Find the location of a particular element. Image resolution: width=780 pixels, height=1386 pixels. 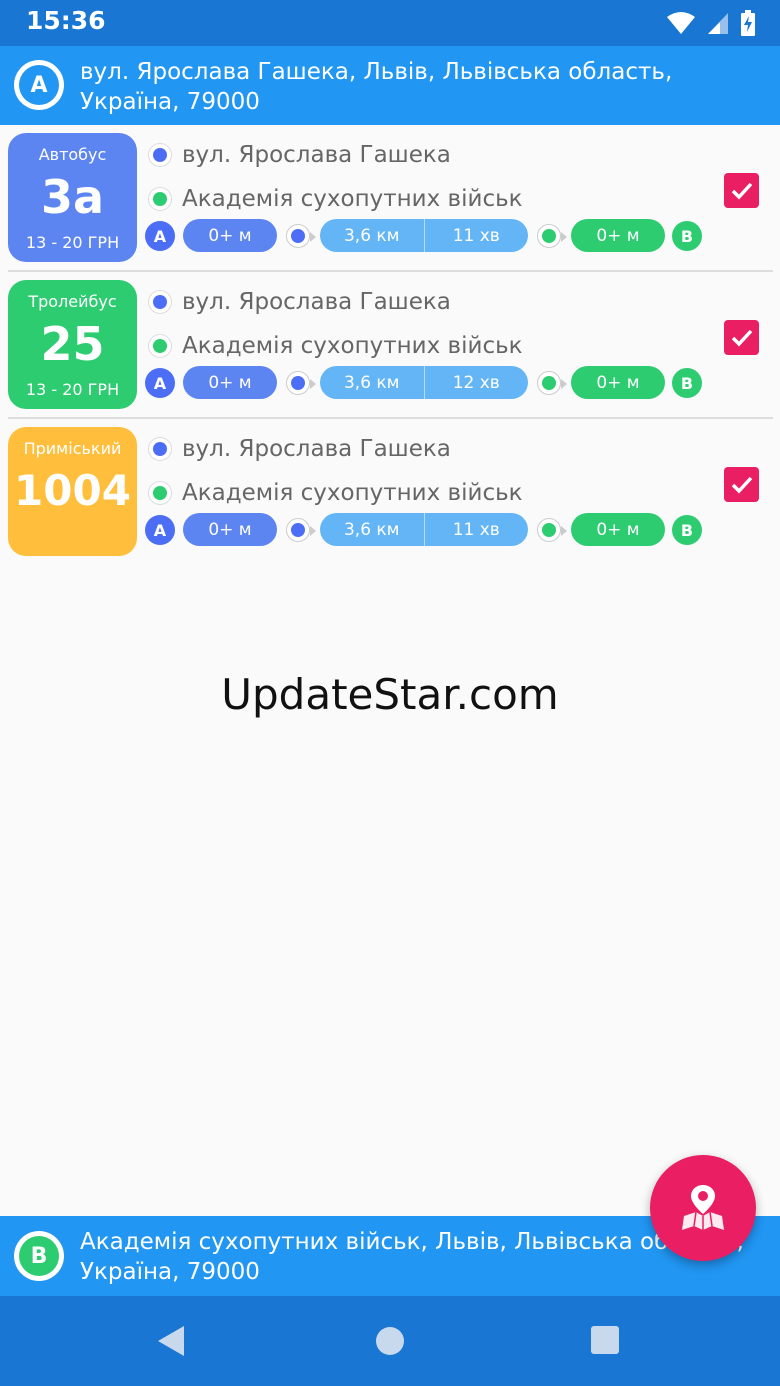

ride-duration: 12 хв is located at coordinates (476, 382).